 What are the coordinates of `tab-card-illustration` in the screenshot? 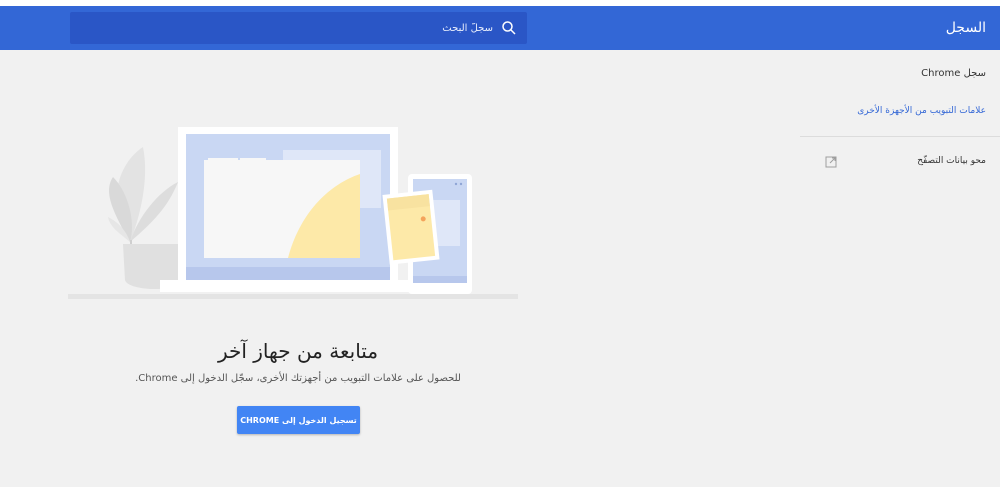 It's located at (411, 227).